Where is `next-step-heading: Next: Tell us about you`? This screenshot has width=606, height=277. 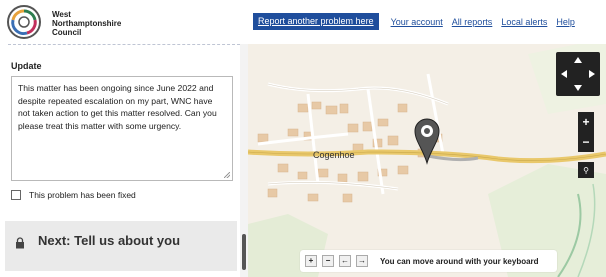
next-step-heading: Next: Tell us about you is located at coordinates (109, 240).